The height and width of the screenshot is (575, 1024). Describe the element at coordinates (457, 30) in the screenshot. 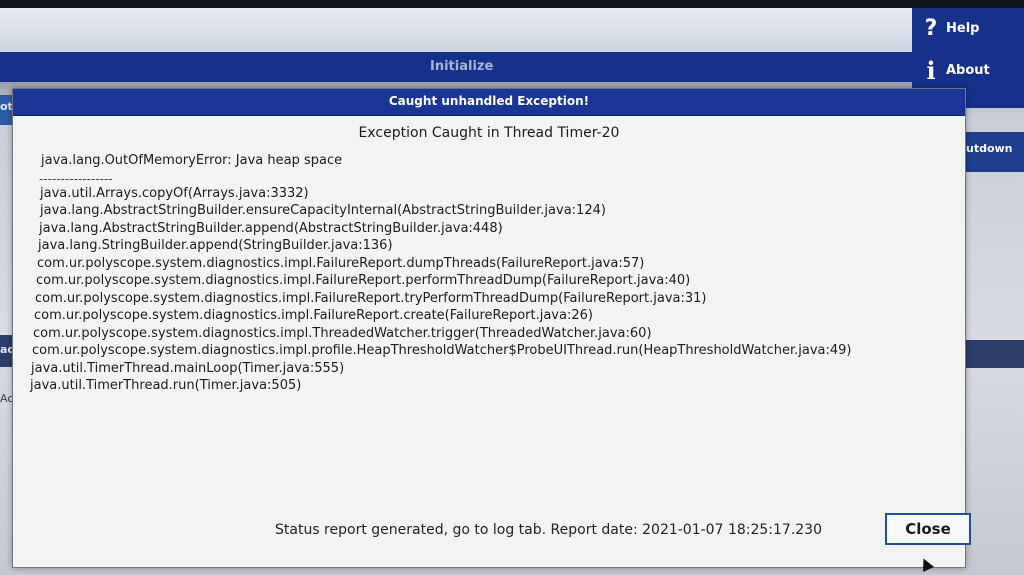

I see `top-toolbar` at that location.